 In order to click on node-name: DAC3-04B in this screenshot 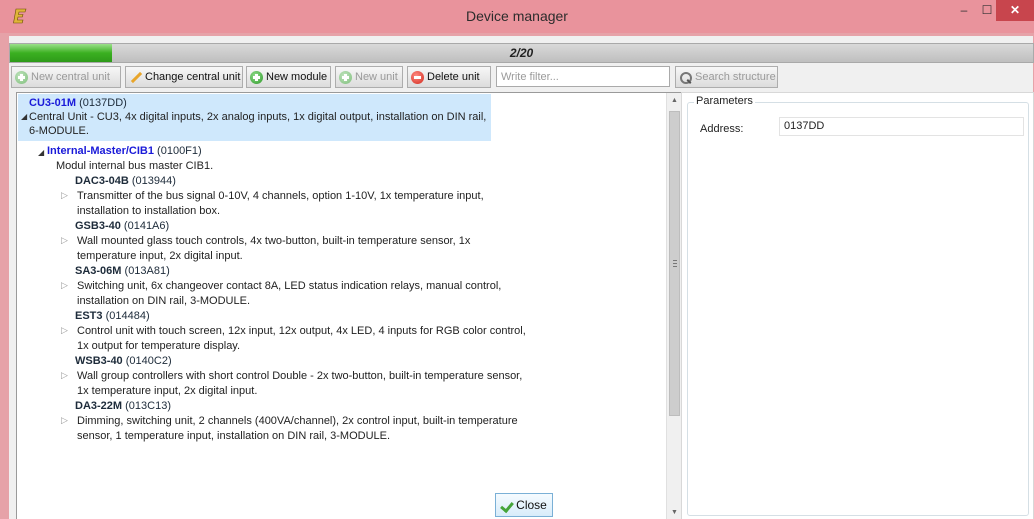, I will do `click(102, 181)`.